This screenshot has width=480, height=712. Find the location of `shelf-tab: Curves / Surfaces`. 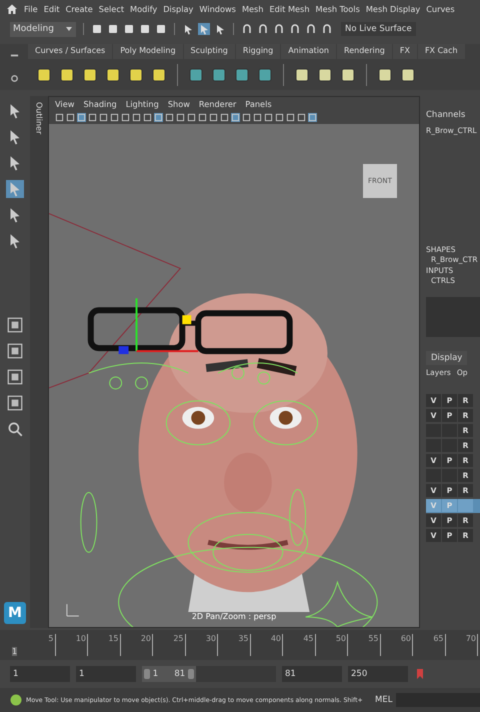

shelf-tab: Curves / Surfaces is located at coordinates (70, 51).